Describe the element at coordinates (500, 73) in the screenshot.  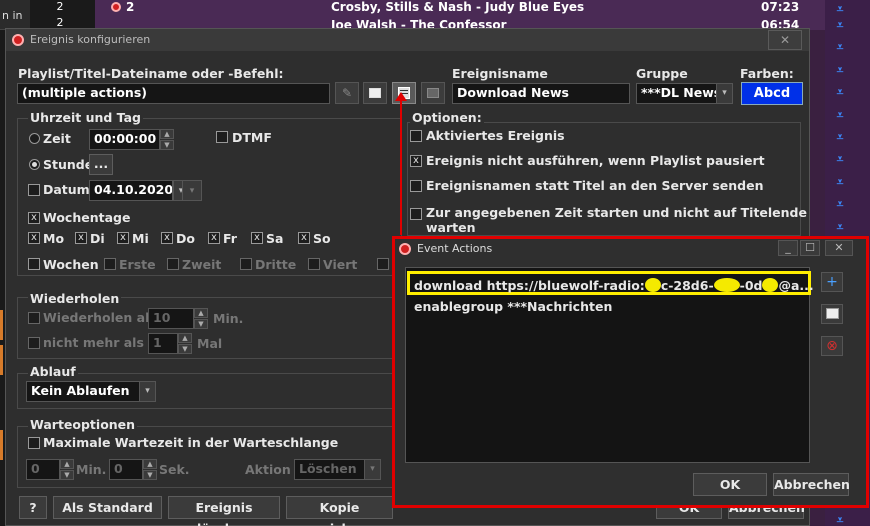
I see `event-name-label: Ereignisname` at that location.